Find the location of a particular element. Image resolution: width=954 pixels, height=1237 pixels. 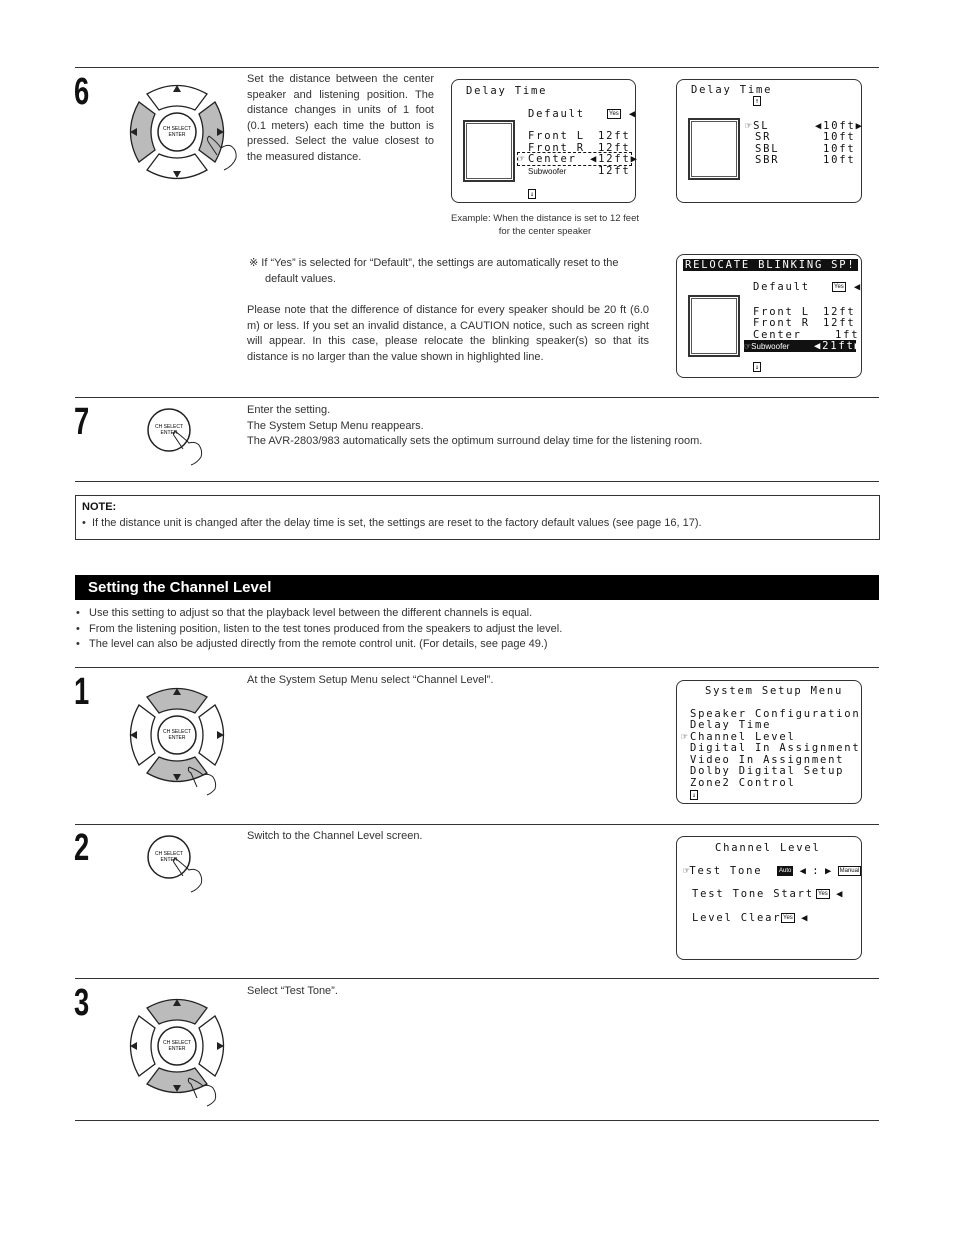

note-heading: NOTE: is located at coordinates (99, 507).